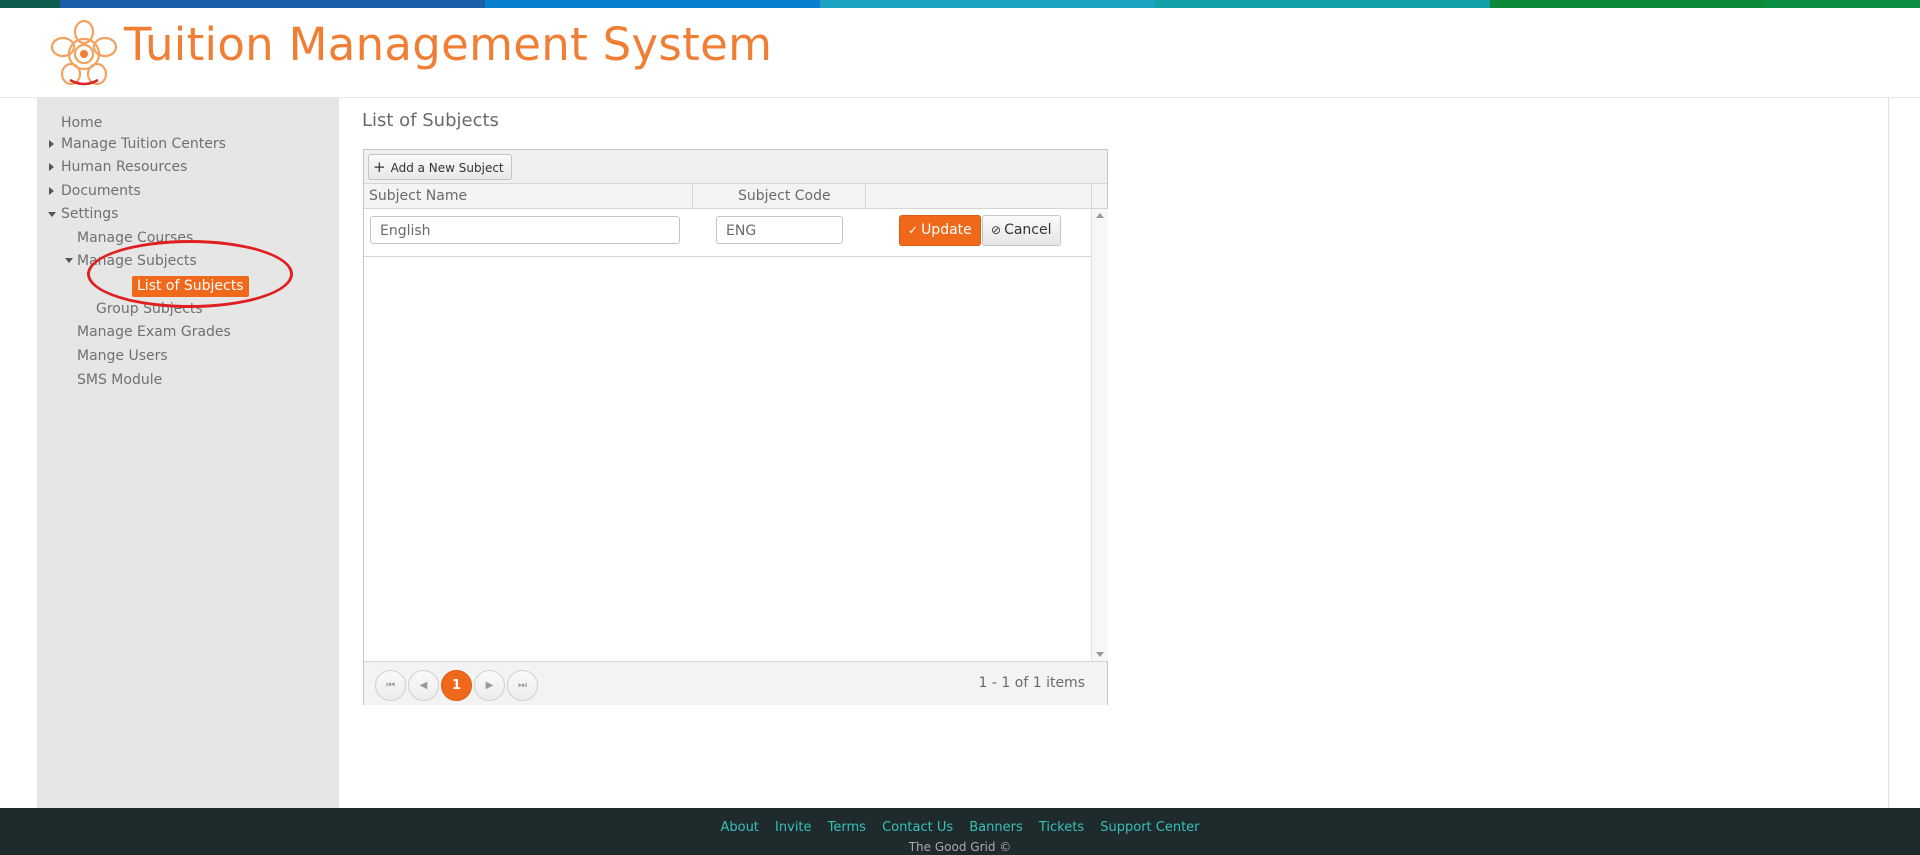  Describe the element at coordinates (995, 827) in the screenshot. I see `footer-link-banners: Banners` at that location.